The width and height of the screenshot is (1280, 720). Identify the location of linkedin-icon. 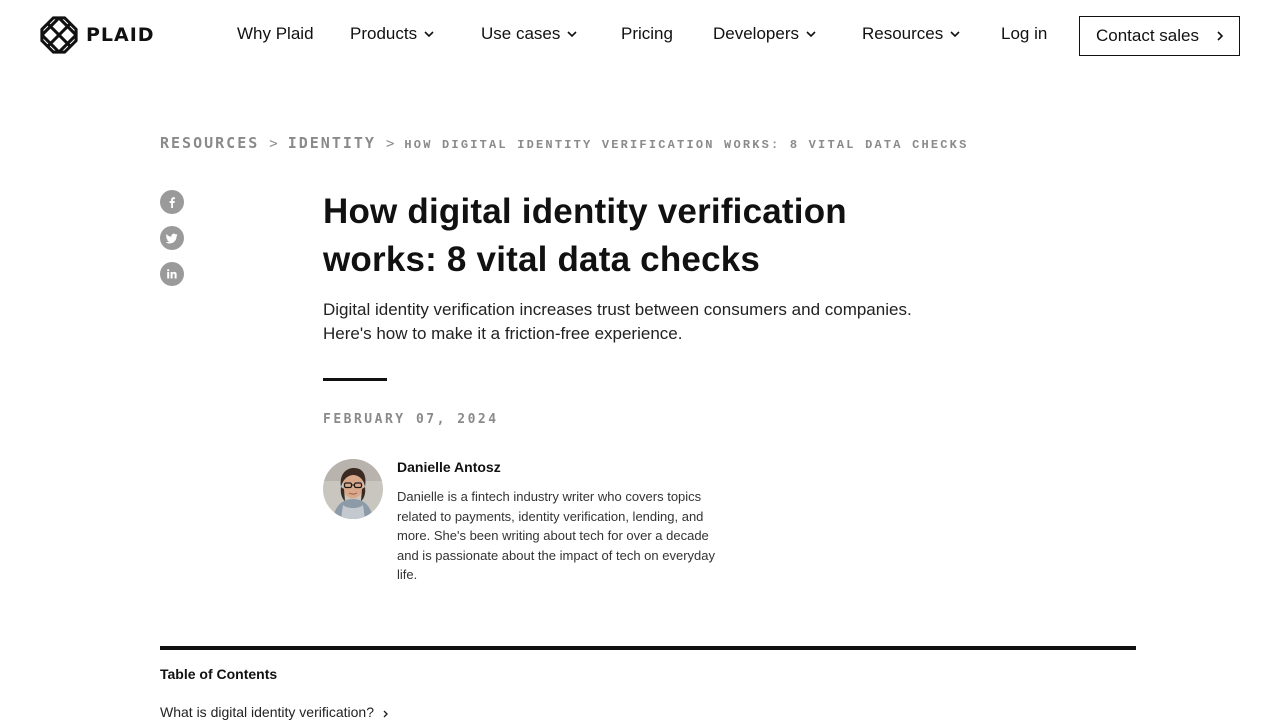
(172, 274).